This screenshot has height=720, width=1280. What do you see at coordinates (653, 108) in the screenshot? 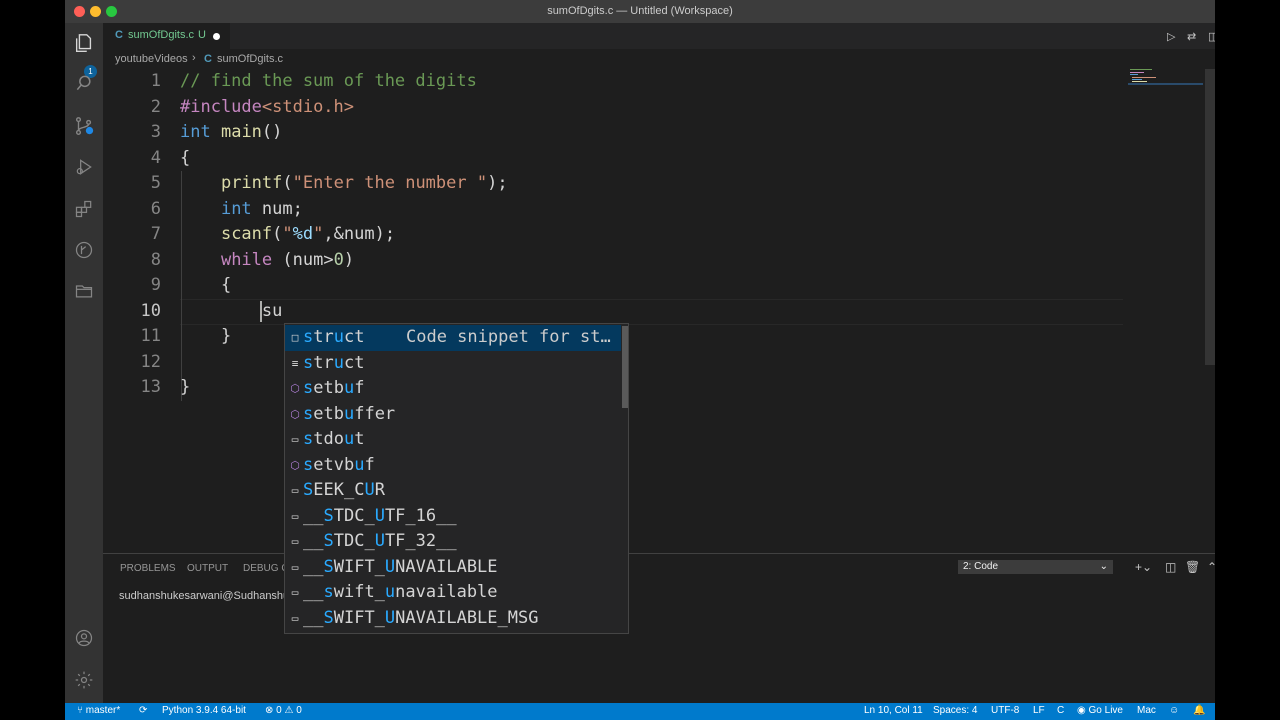
I see `code-line: 2 #include<stdio.h>` at bounding box center [653, 108].